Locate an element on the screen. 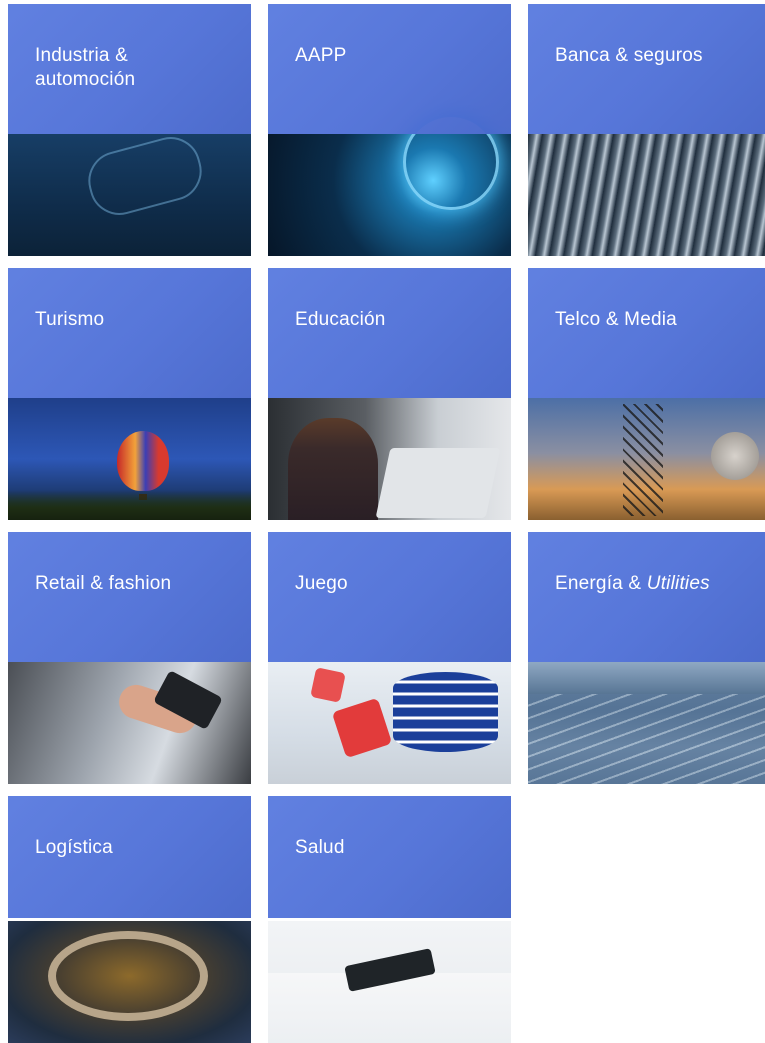 The image size is (765, 1043). student-shape is located at coordinates (333, 469).